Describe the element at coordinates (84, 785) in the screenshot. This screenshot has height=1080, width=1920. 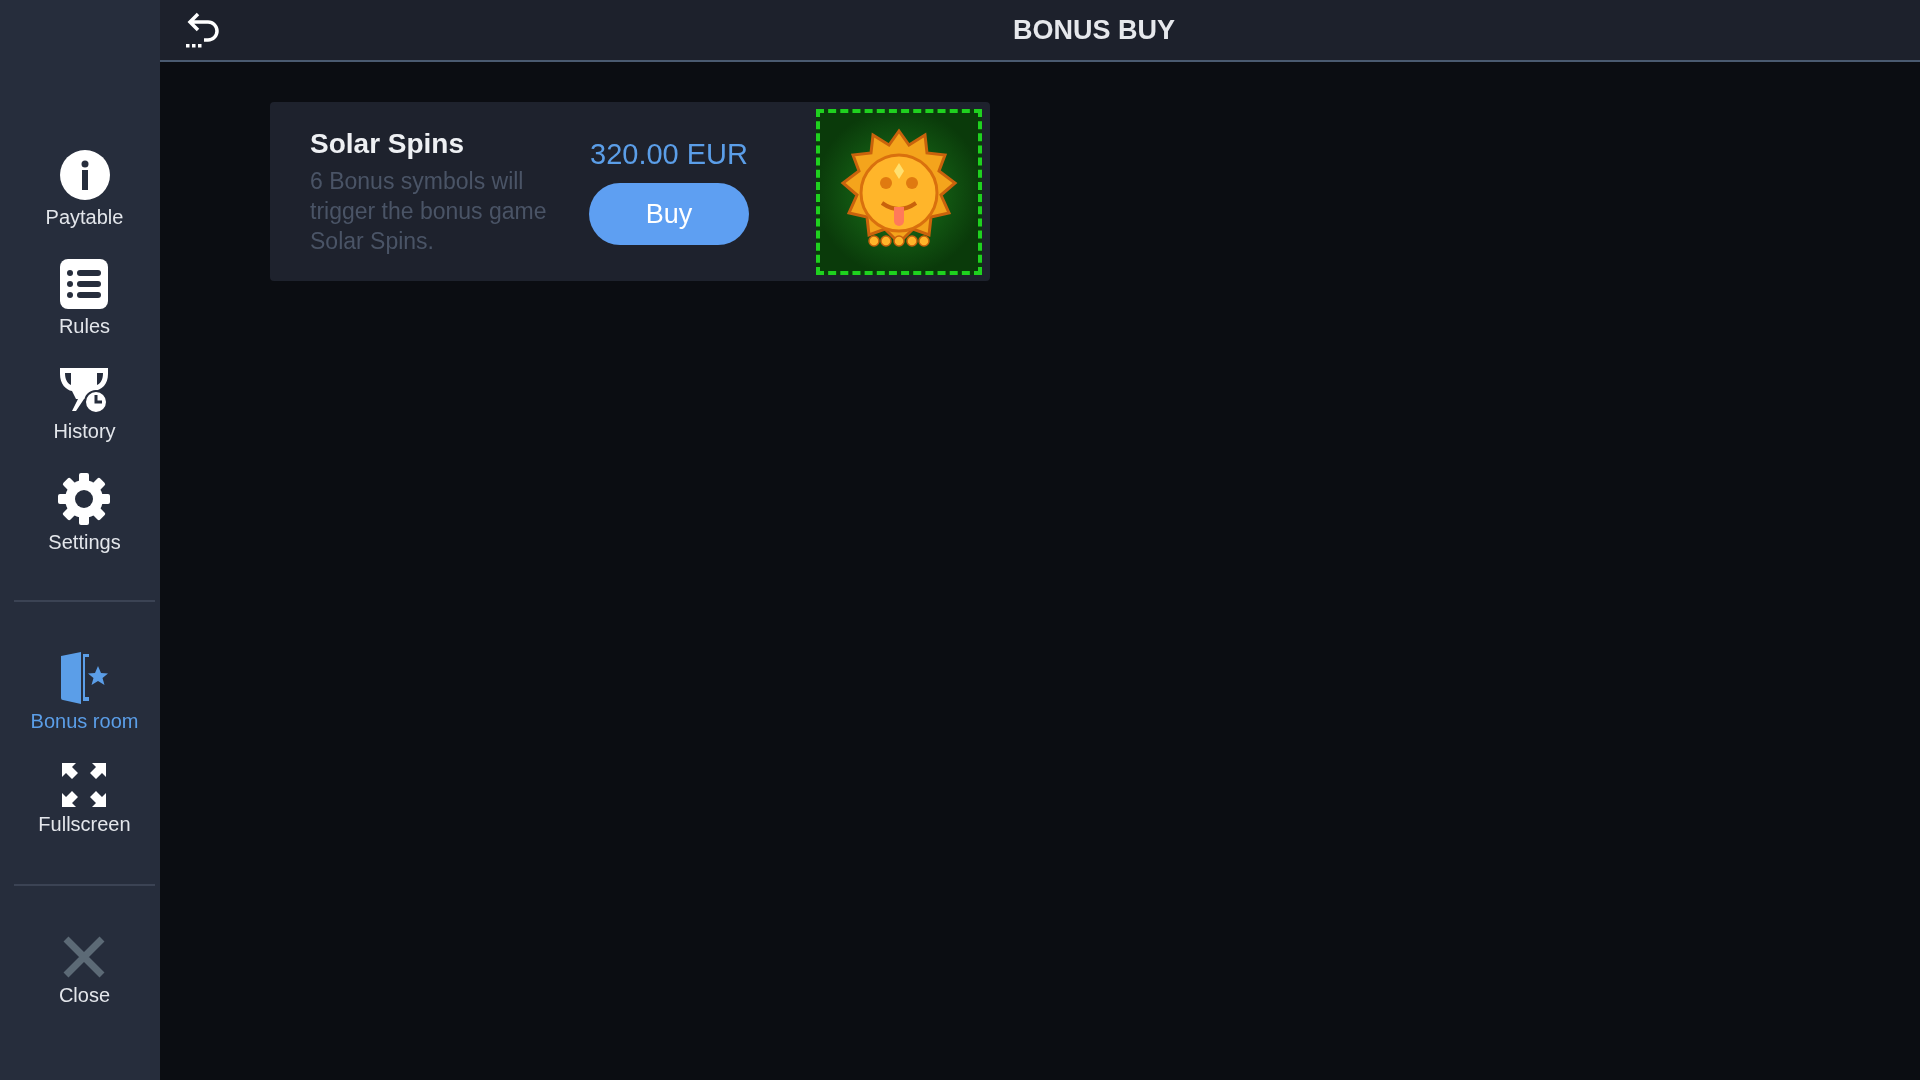
I see `fullscreen-icon` at that location.